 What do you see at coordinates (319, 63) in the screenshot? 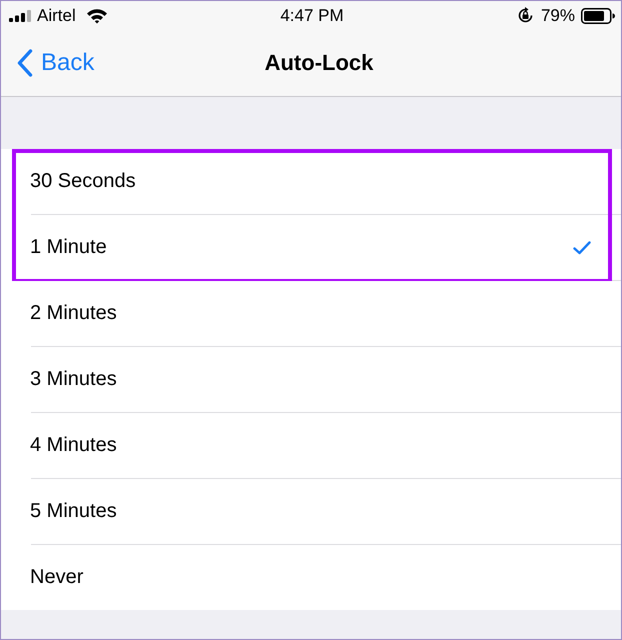
I see `screen-title: Auto-Lock` at bounding box center [319, 63].